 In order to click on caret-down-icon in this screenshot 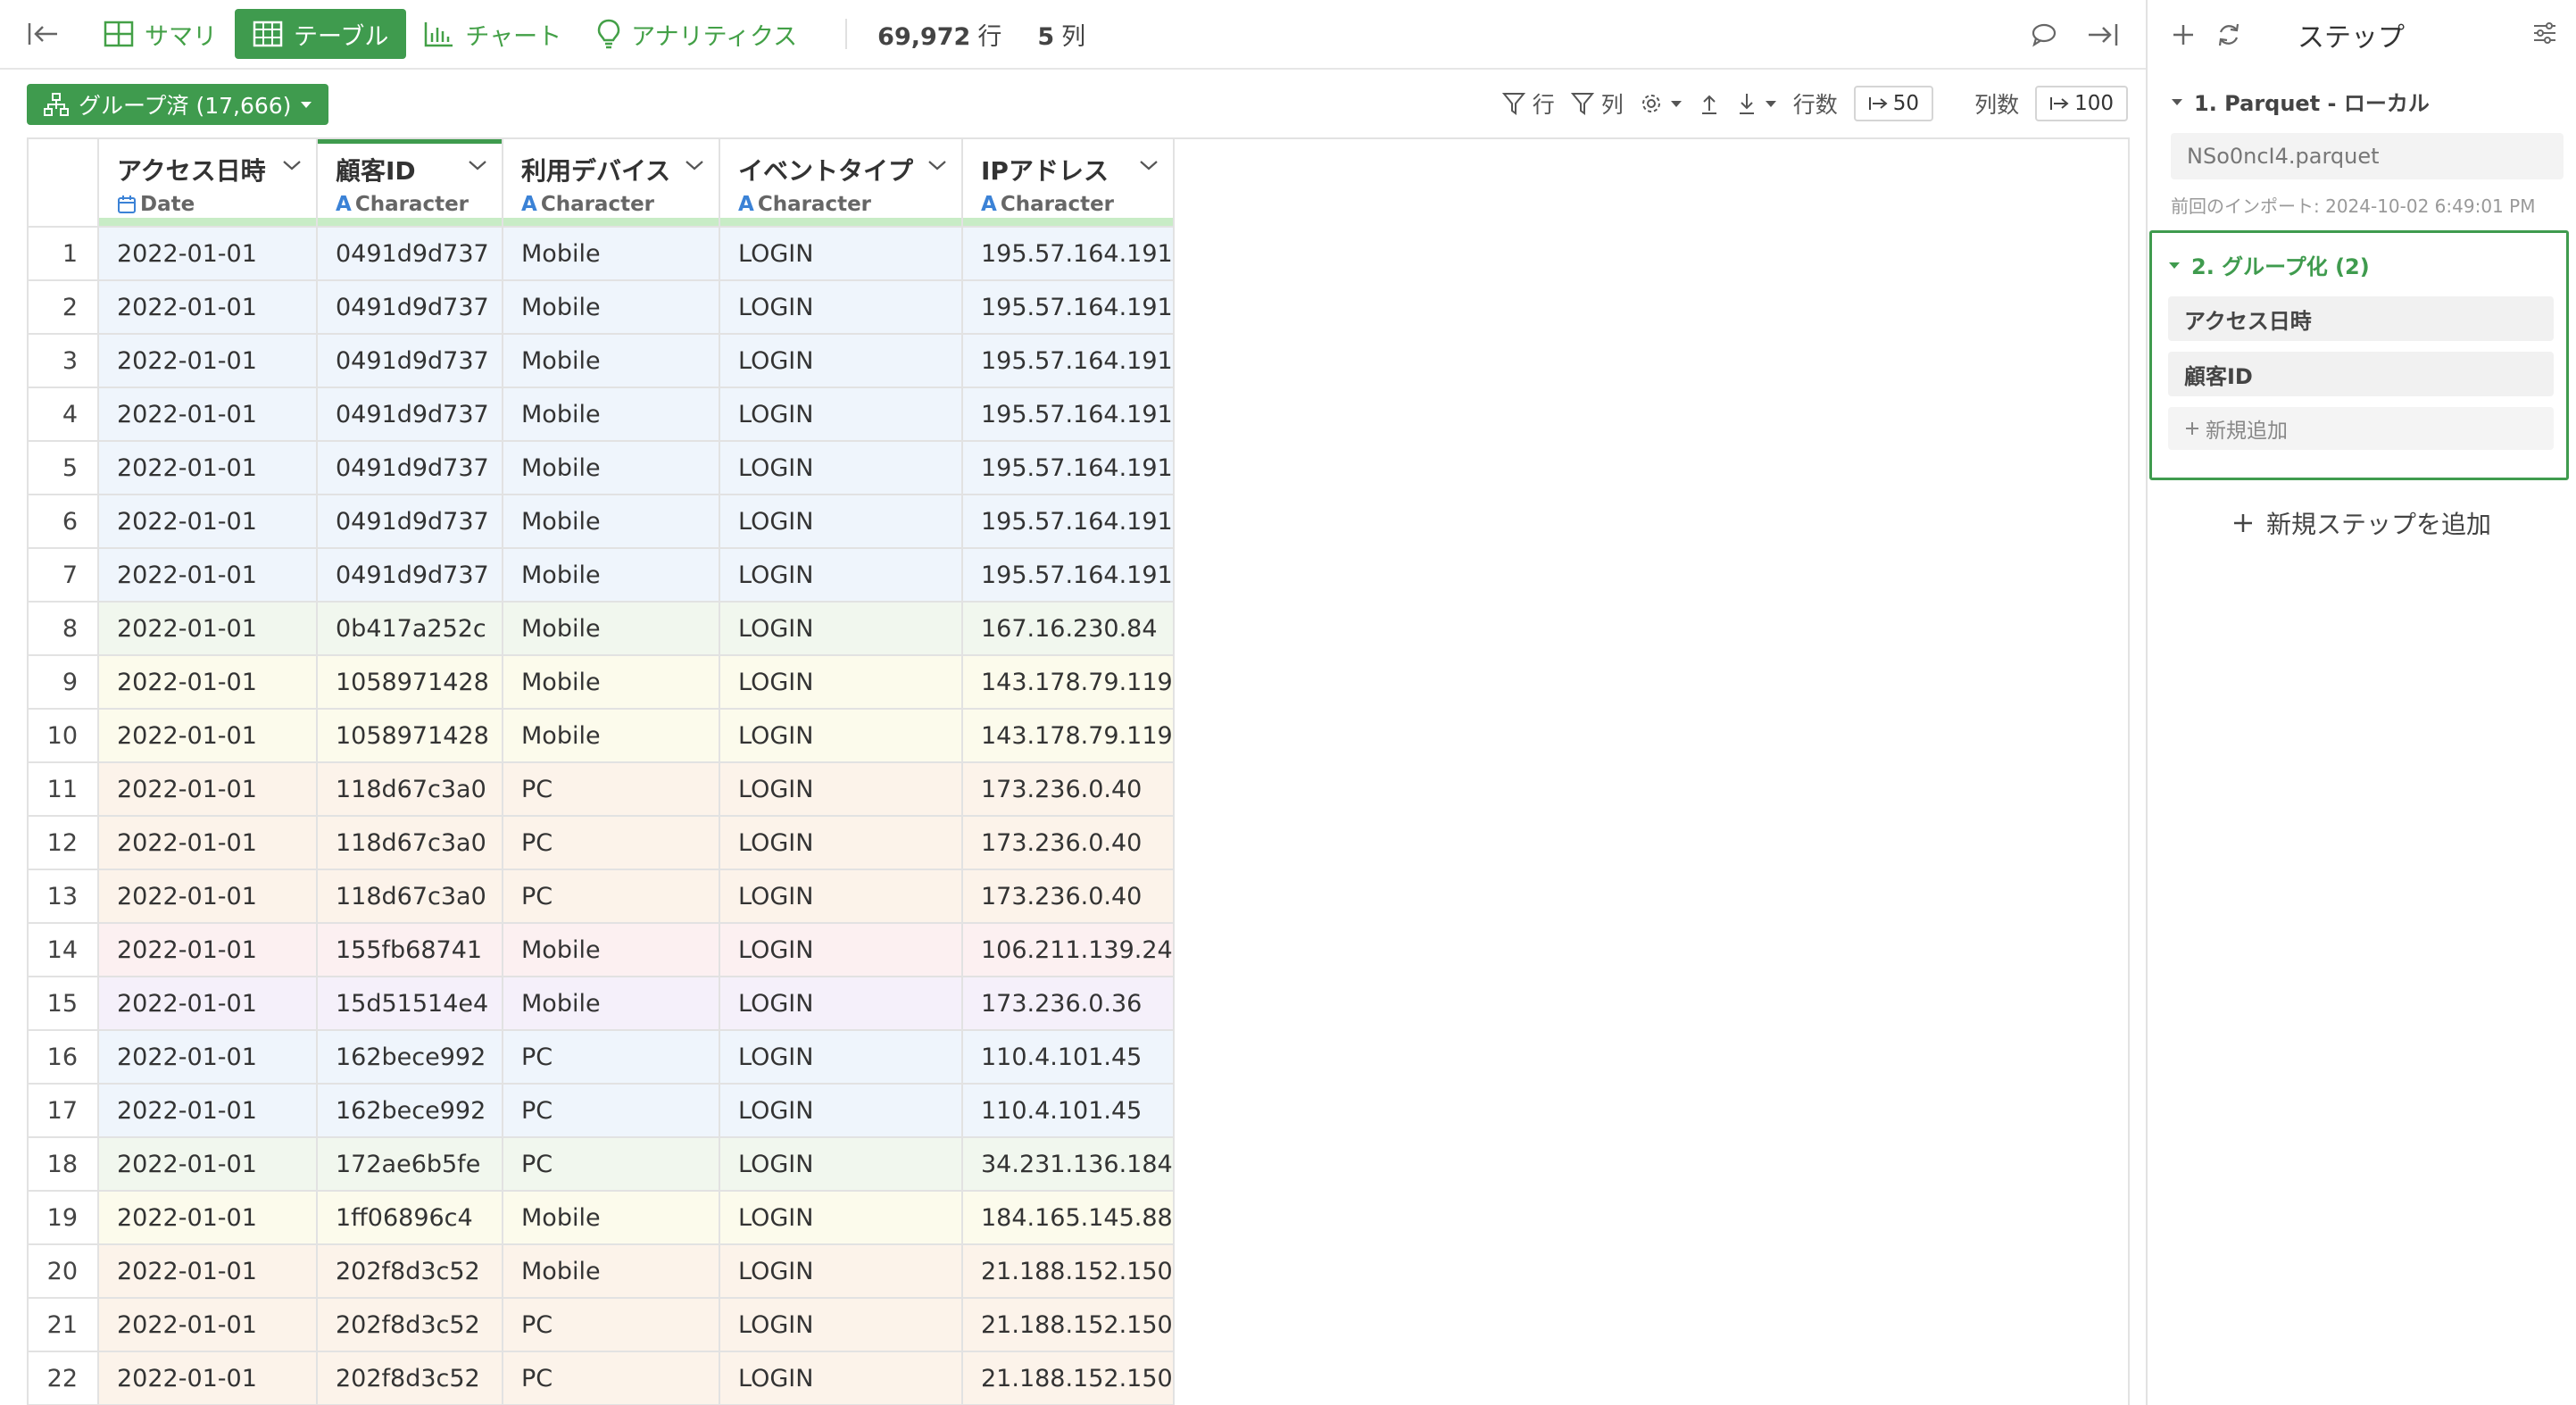, I will do `click(2174, 265)`.